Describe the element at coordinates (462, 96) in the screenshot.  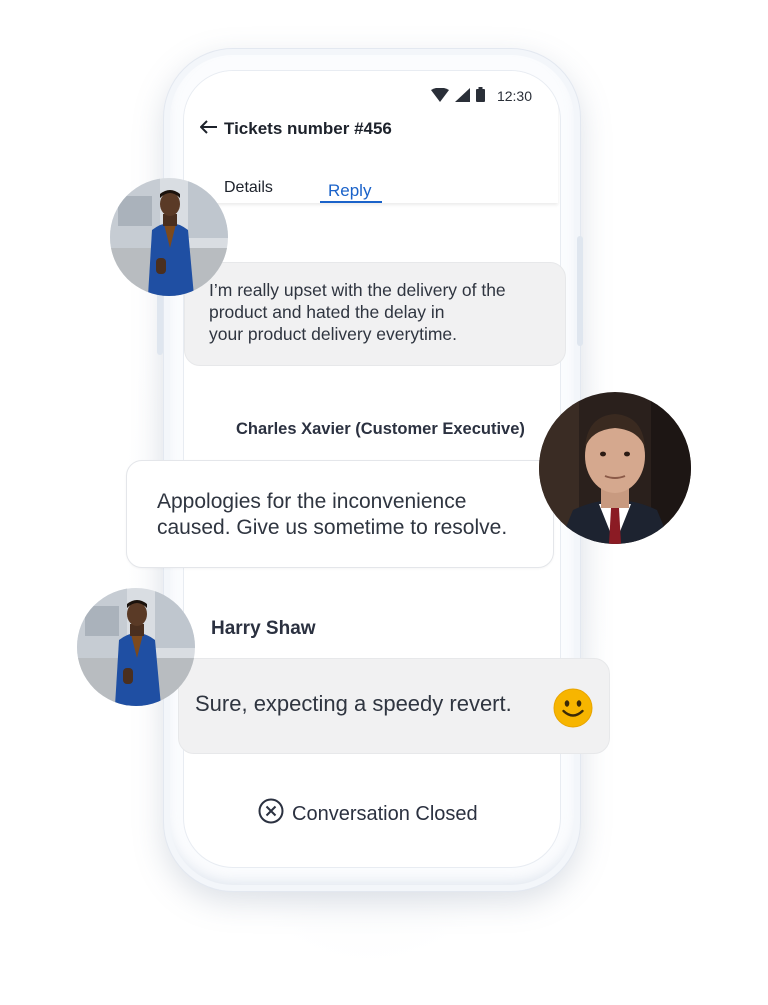
I see `signal-icon` at that location.